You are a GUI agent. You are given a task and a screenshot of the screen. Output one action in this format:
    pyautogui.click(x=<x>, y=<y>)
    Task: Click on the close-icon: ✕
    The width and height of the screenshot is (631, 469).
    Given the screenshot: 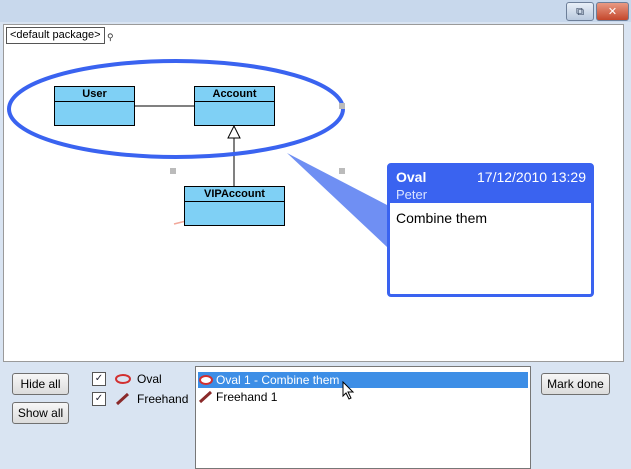 What is the action you would take?
    pyautogui.click(x=612, y=11)
    